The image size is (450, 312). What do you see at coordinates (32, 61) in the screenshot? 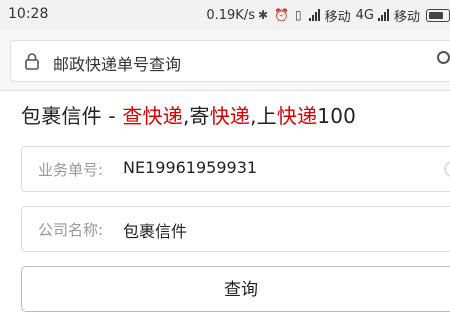
I see `lock-icon` at bounding box center [32, 61].